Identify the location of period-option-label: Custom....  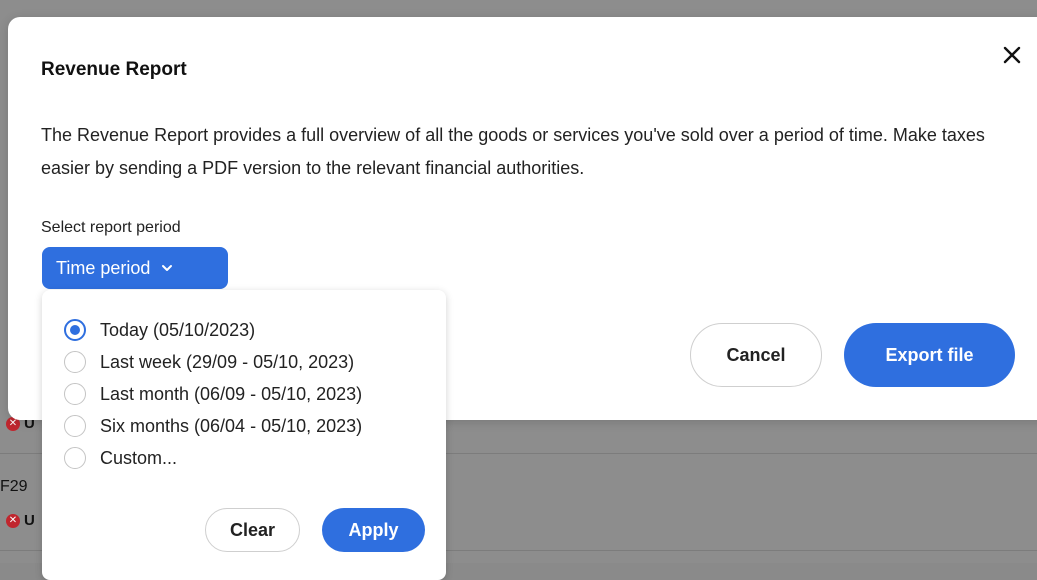
(139, 457).